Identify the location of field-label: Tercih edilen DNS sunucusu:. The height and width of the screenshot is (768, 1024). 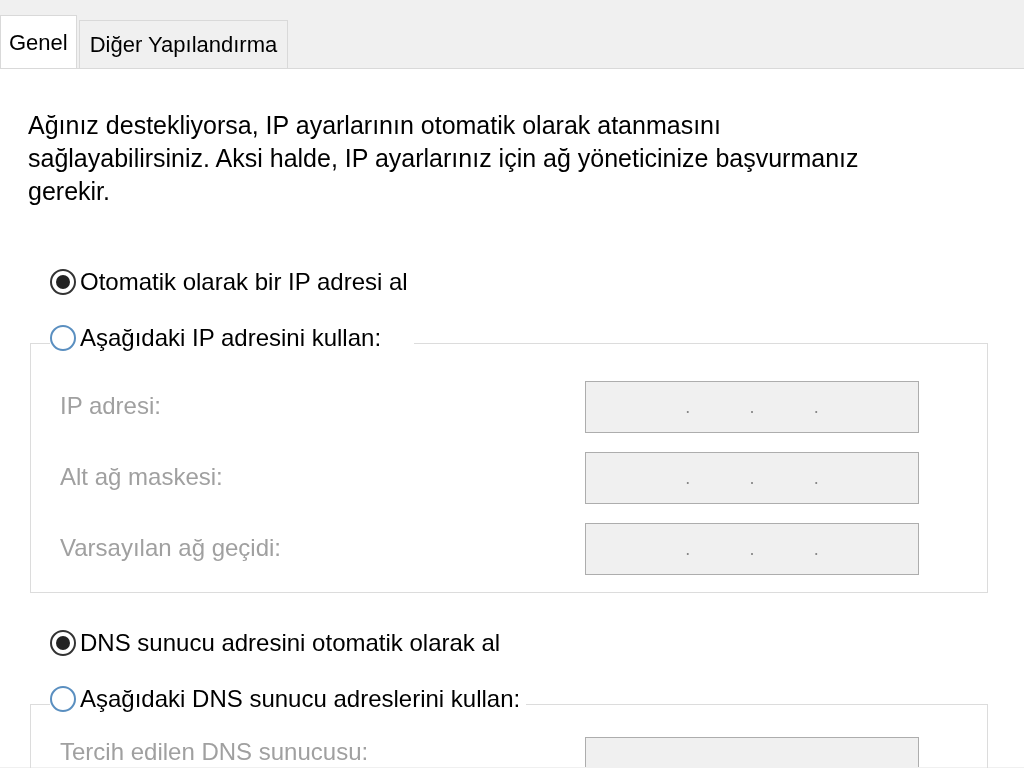
(215, 752).